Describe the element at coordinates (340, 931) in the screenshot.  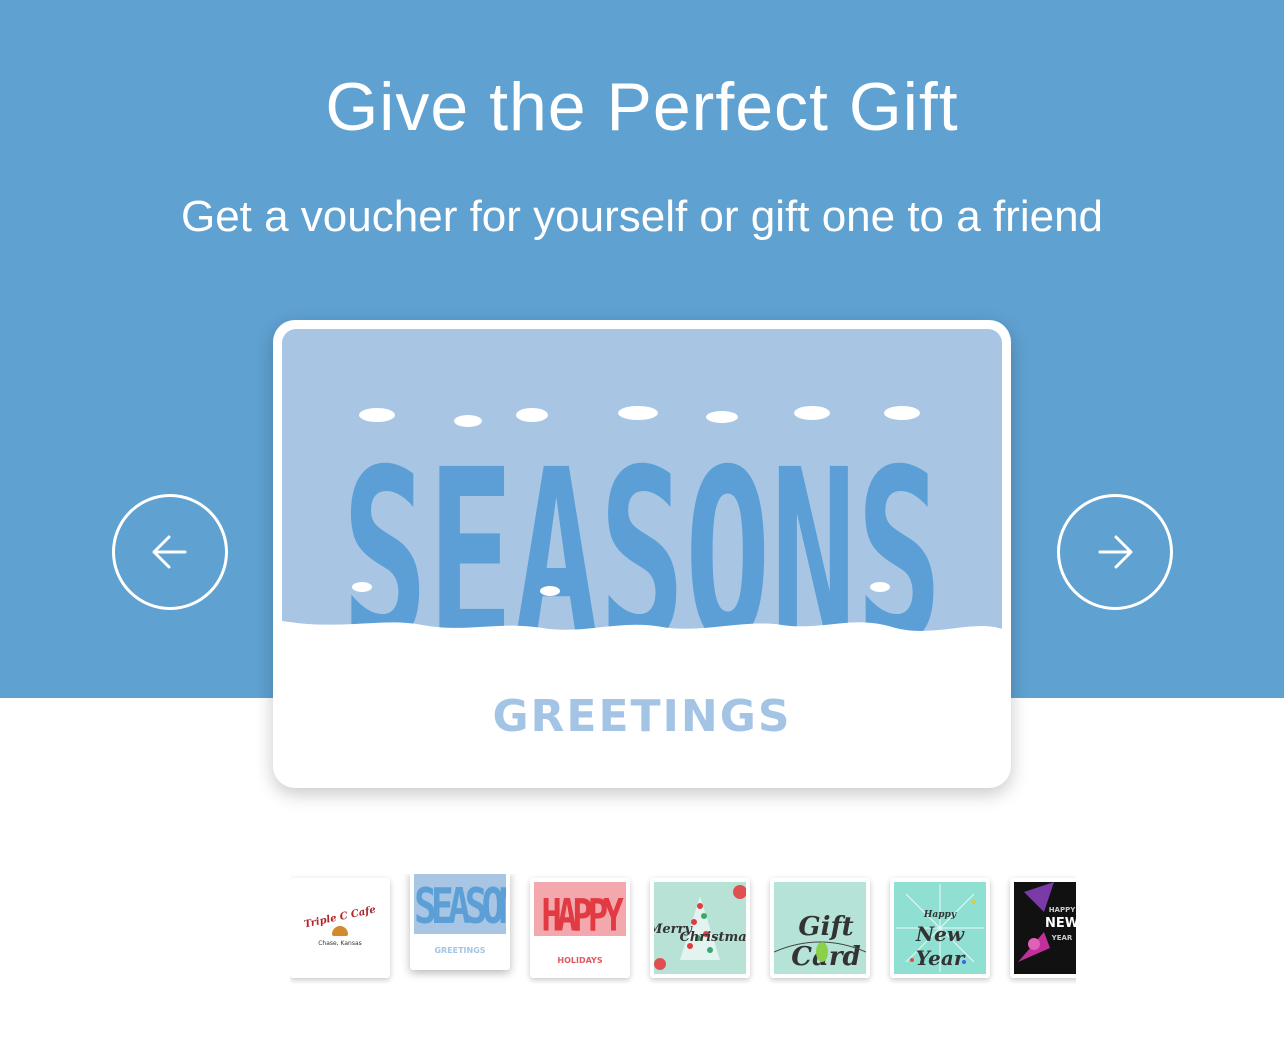
I see `burger-icon` at that location.